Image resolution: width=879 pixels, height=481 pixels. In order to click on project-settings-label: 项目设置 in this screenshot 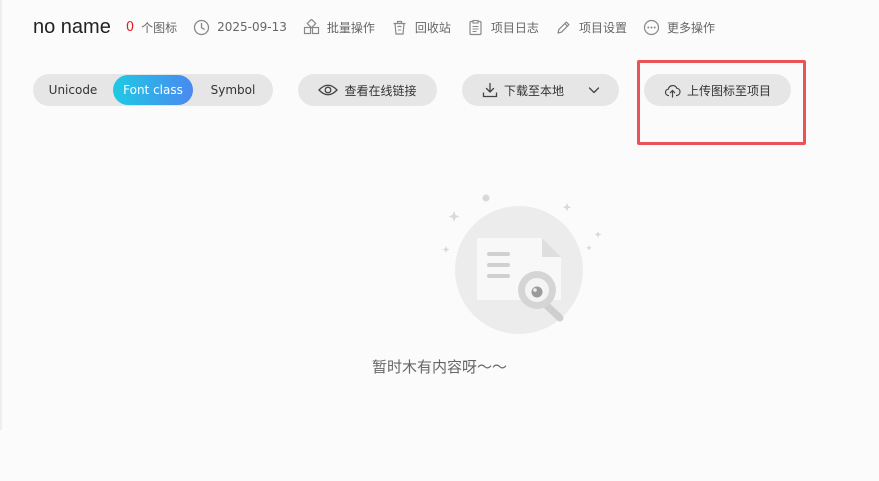, I will do `click(602, 27)`.